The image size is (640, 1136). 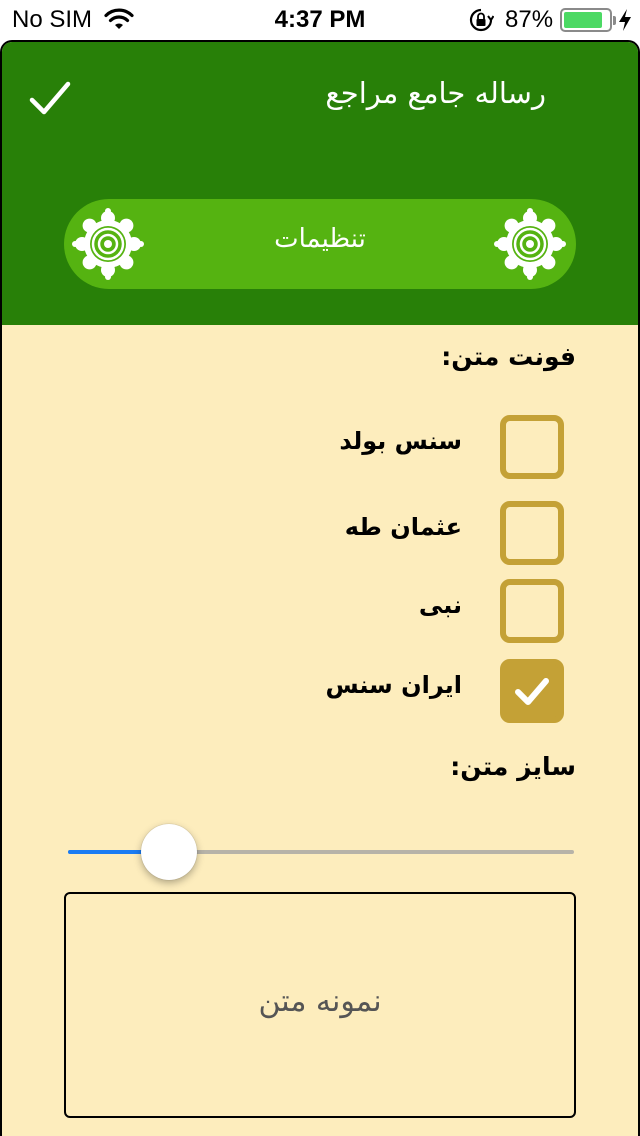 What do you see at coordinates (400, 441) in the screenshot?
I see `font-option-label: سنس بولد` at bounding box center [400, 441].